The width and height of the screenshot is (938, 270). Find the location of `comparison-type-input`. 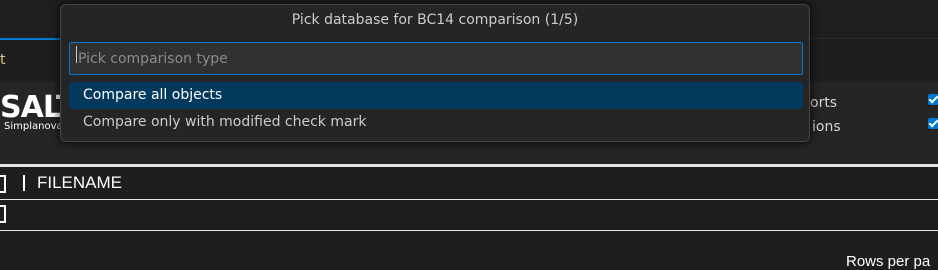

comparison-type-input is located at coordinates (436, 58).